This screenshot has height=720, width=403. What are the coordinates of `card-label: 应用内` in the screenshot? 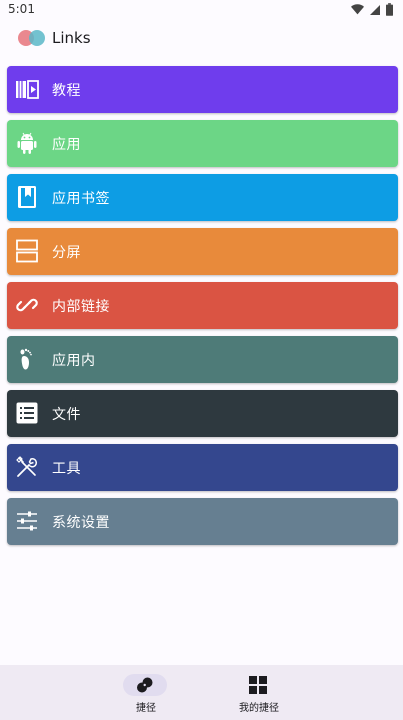 It's located at (74, 361).